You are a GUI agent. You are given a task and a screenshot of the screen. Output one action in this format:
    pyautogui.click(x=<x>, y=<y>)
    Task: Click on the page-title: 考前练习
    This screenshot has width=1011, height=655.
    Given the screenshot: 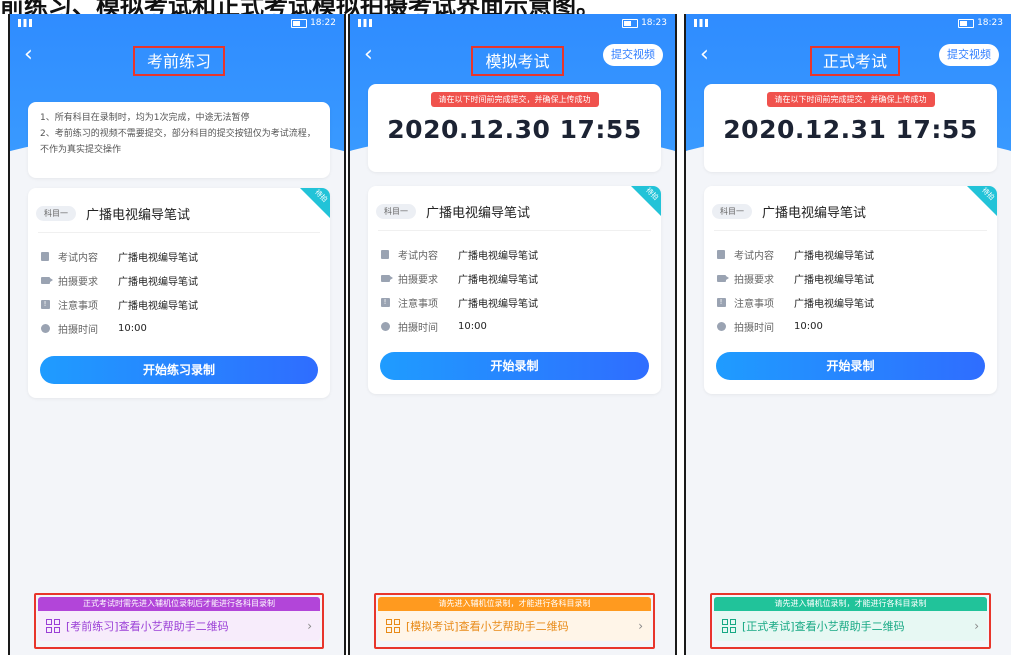 What is the action you would take?
    pyautogui.click(x=179, y=61)
    